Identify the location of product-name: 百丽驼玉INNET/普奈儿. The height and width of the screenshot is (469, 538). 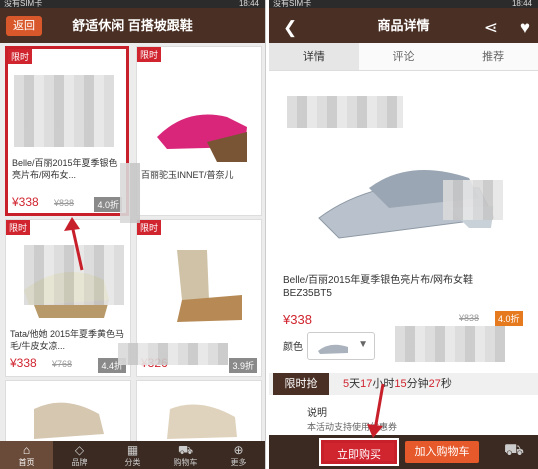
(187, 175).